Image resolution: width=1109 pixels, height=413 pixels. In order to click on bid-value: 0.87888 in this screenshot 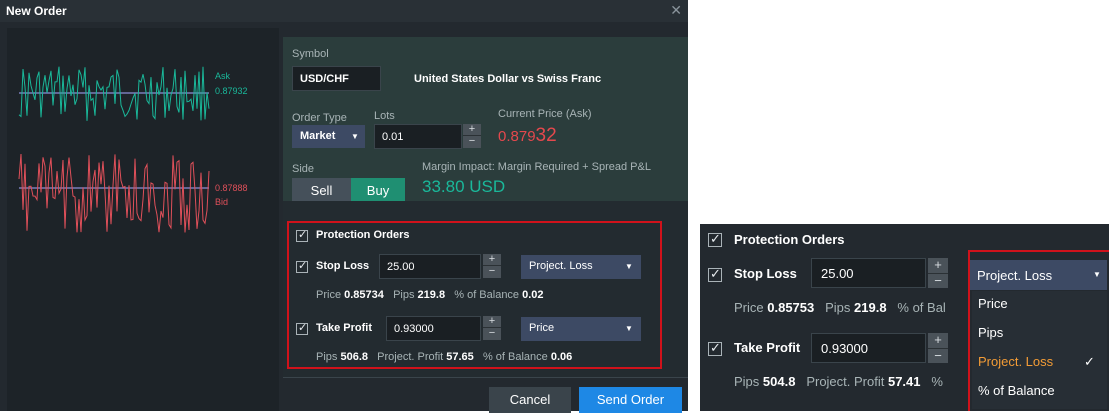, I will do `click(231, 188)`.